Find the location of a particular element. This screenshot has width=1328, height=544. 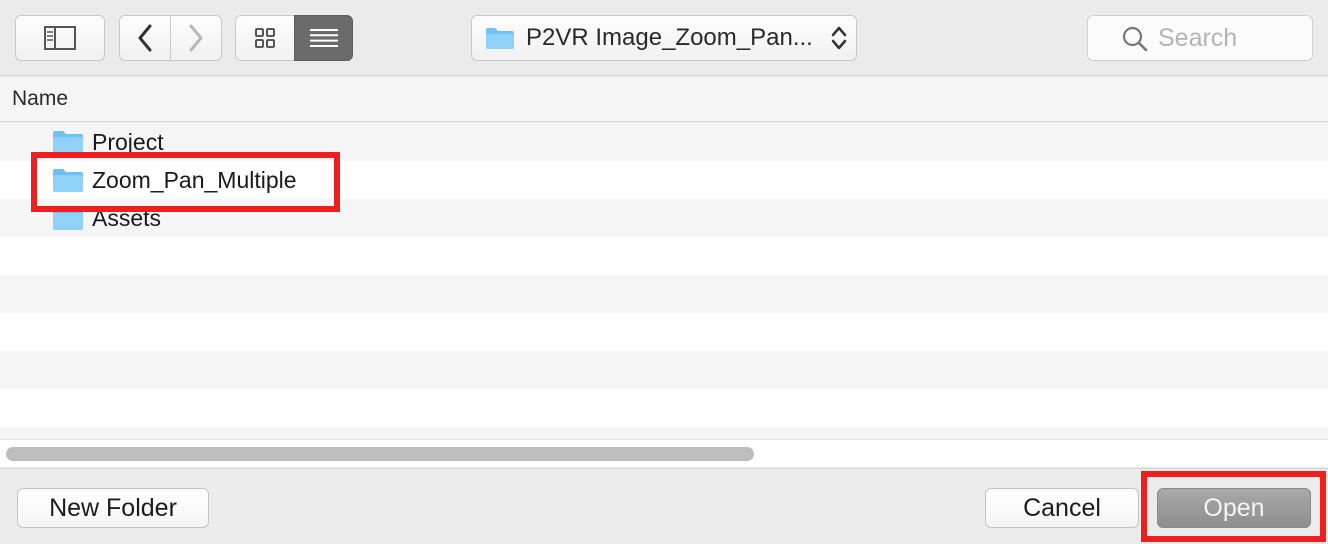

sidebar-toggle-button is located at coordinates (60, 38).